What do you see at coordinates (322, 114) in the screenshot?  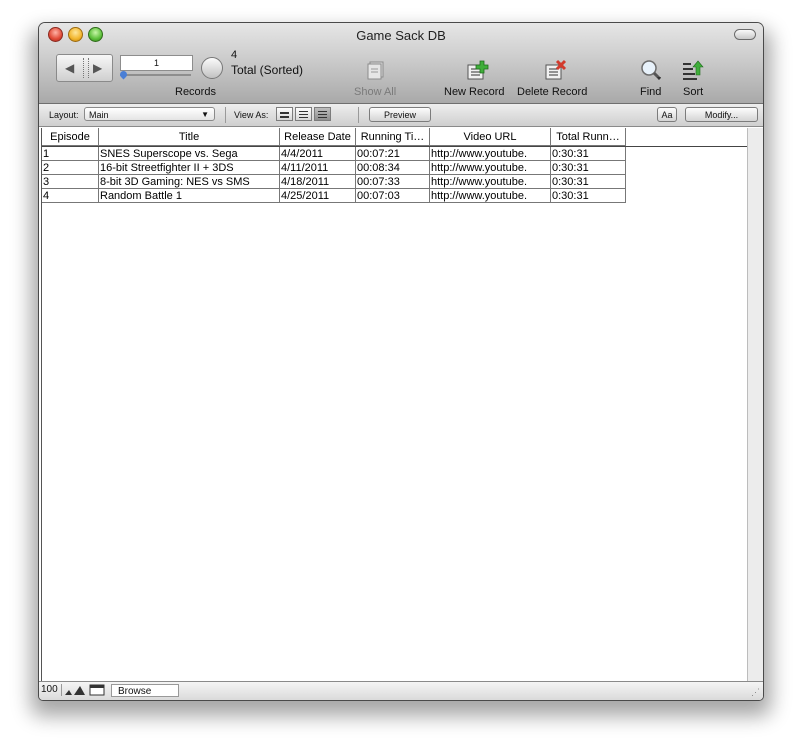 I see `view-as-table-button` at bounding box center [322, 114].